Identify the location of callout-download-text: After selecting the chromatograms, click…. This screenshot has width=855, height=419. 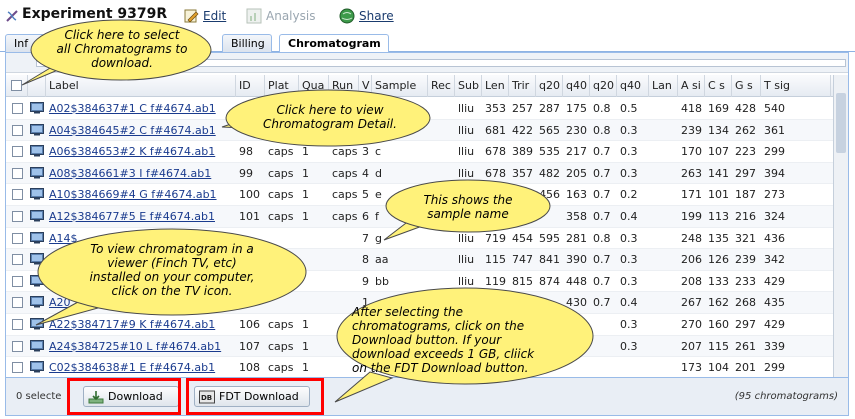
(443, 340).